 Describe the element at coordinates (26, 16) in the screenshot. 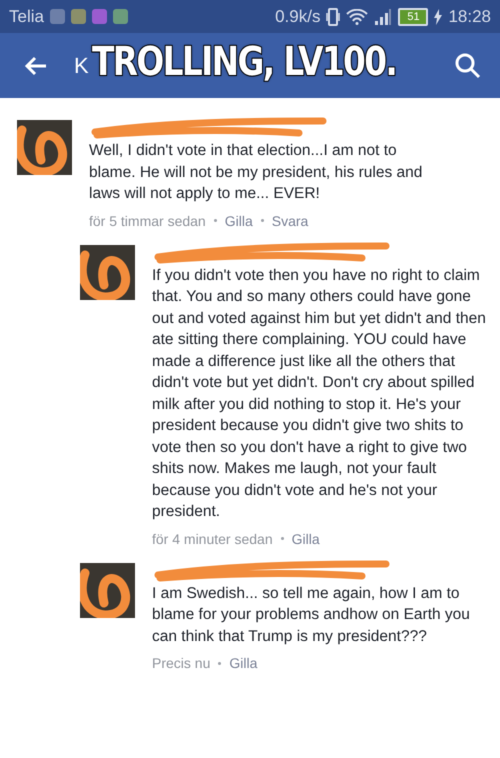

I see `carrier-name: Telia` at that location.